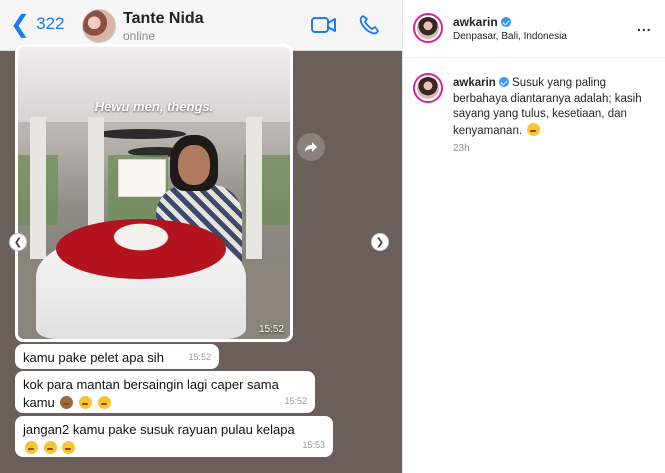  Describe the element at coordinates (163, 19) in the screenshot. I see `contact-name: Tante Nida` at that location.